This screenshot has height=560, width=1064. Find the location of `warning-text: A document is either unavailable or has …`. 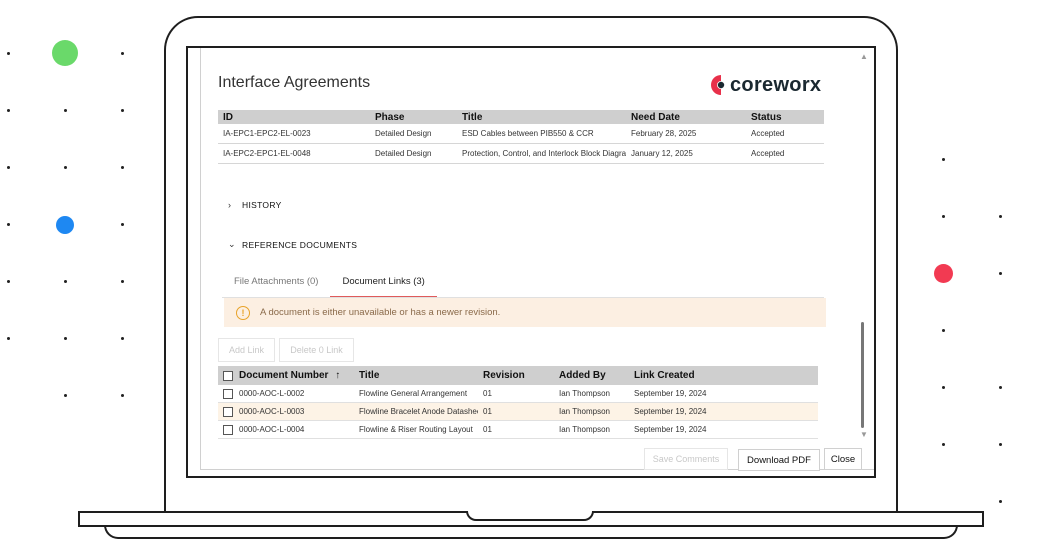

warning-text: A document is either unavailable or has … is located at coordinates (380, 312).